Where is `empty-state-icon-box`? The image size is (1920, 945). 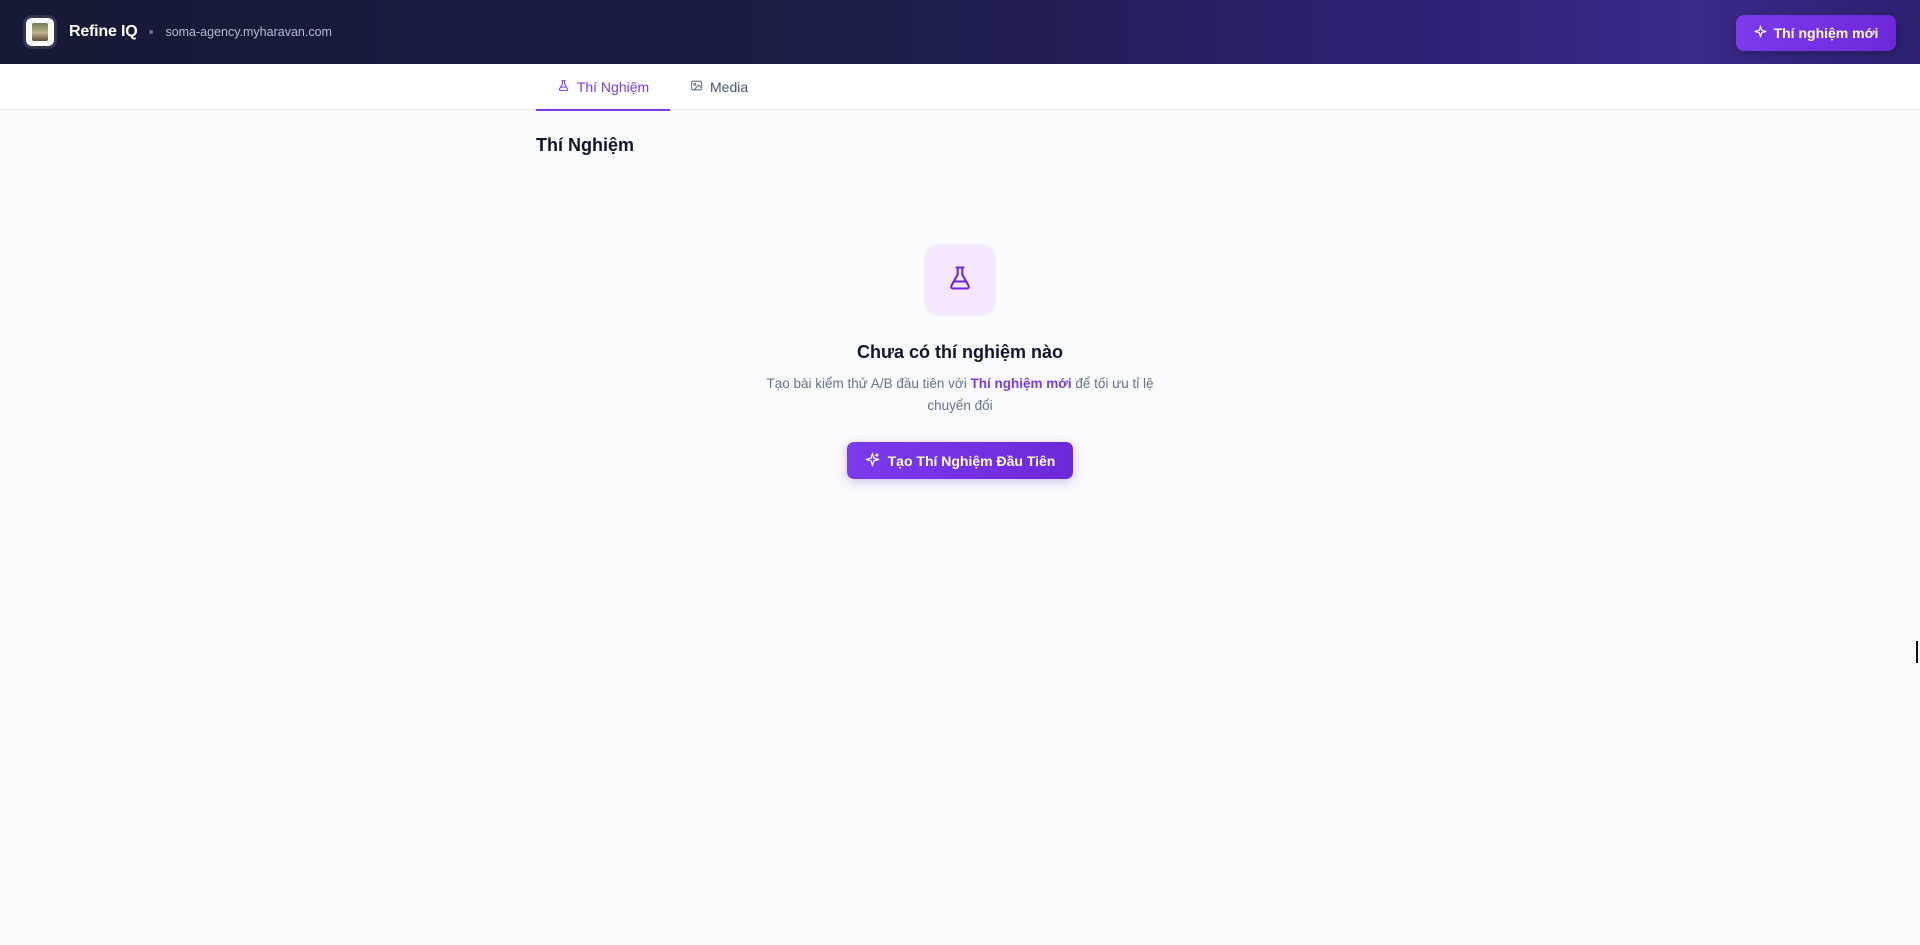 empty-state-icon-box is located at coordinates (960, 280).